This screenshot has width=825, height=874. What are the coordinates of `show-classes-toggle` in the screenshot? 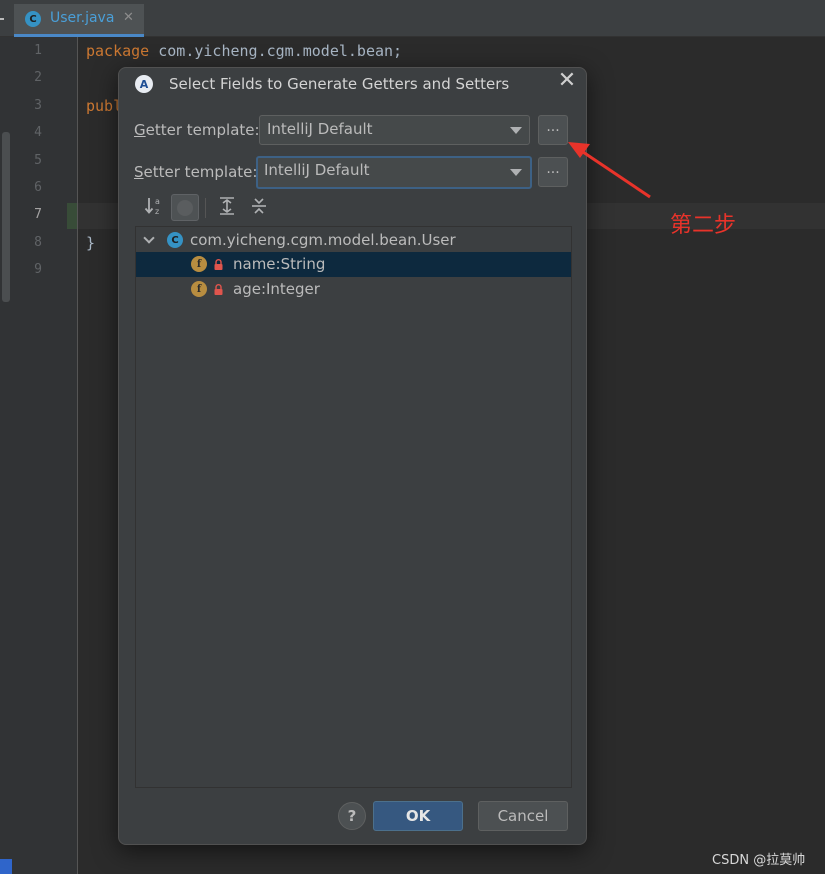 It's located at (185, 207).